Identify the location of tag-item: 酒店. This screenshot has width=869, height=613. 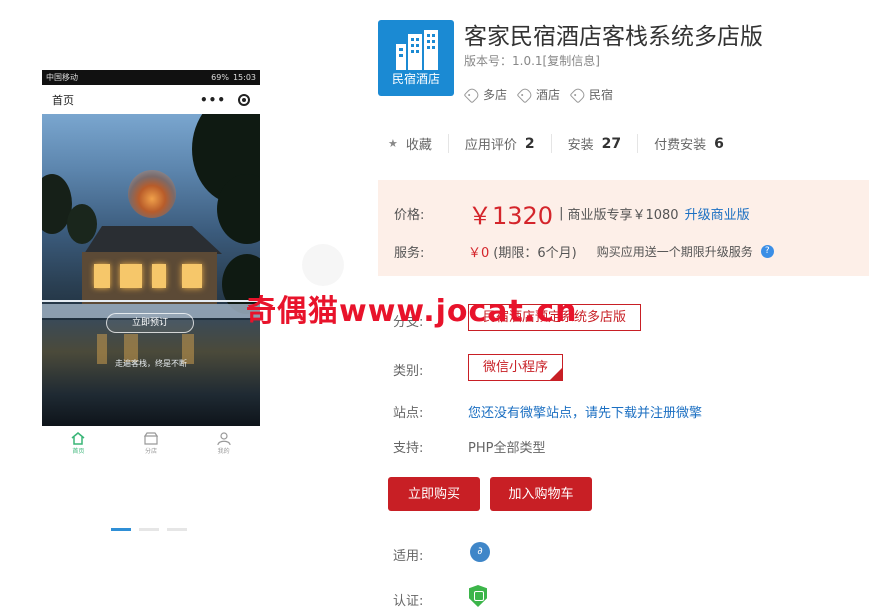
(538, 94).